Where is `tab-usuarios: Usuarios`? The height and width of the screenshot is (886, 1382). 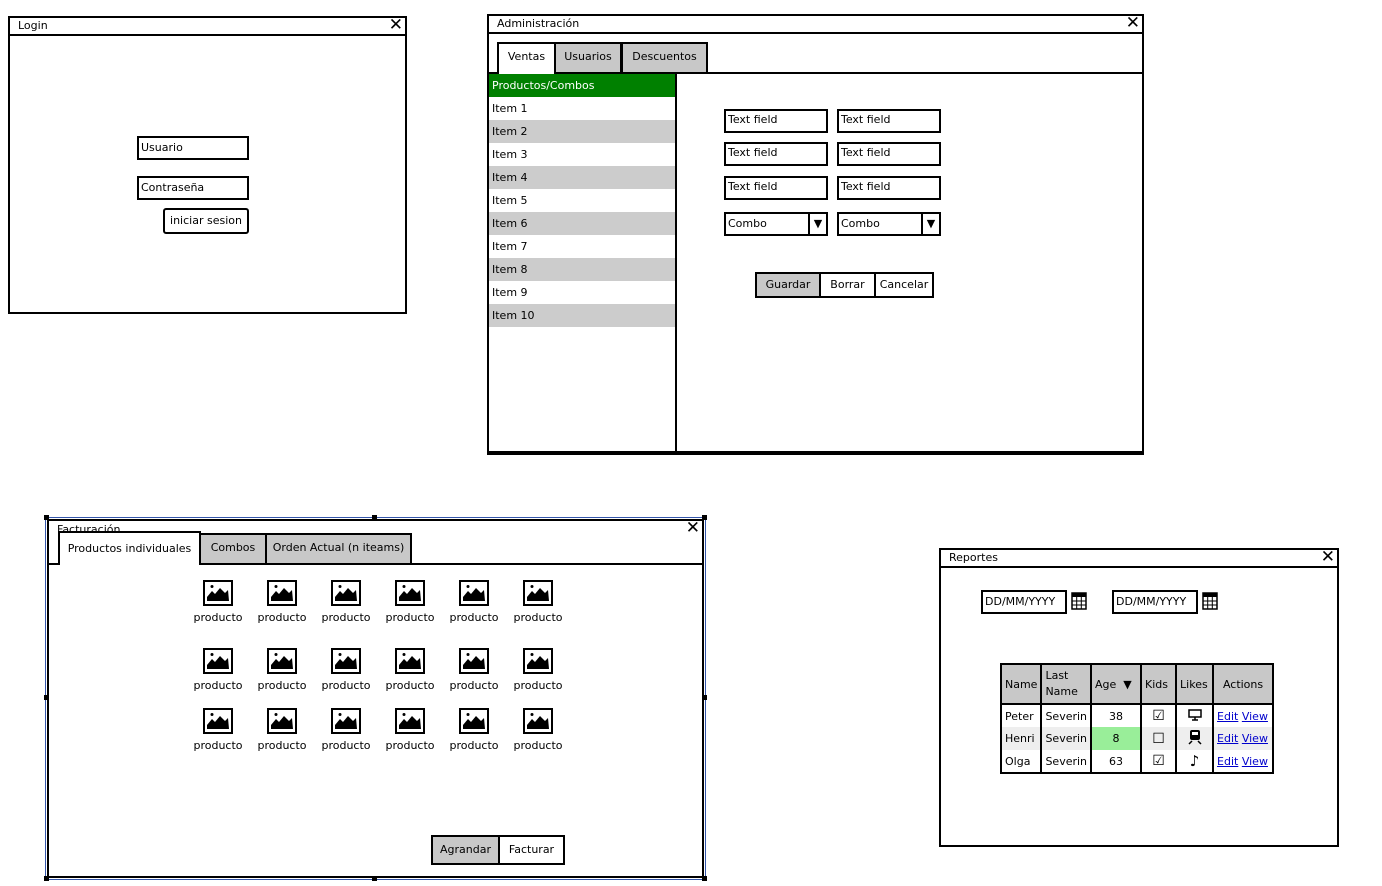
tab-usuarios: Usuarios is located at coordinates (588, 57).